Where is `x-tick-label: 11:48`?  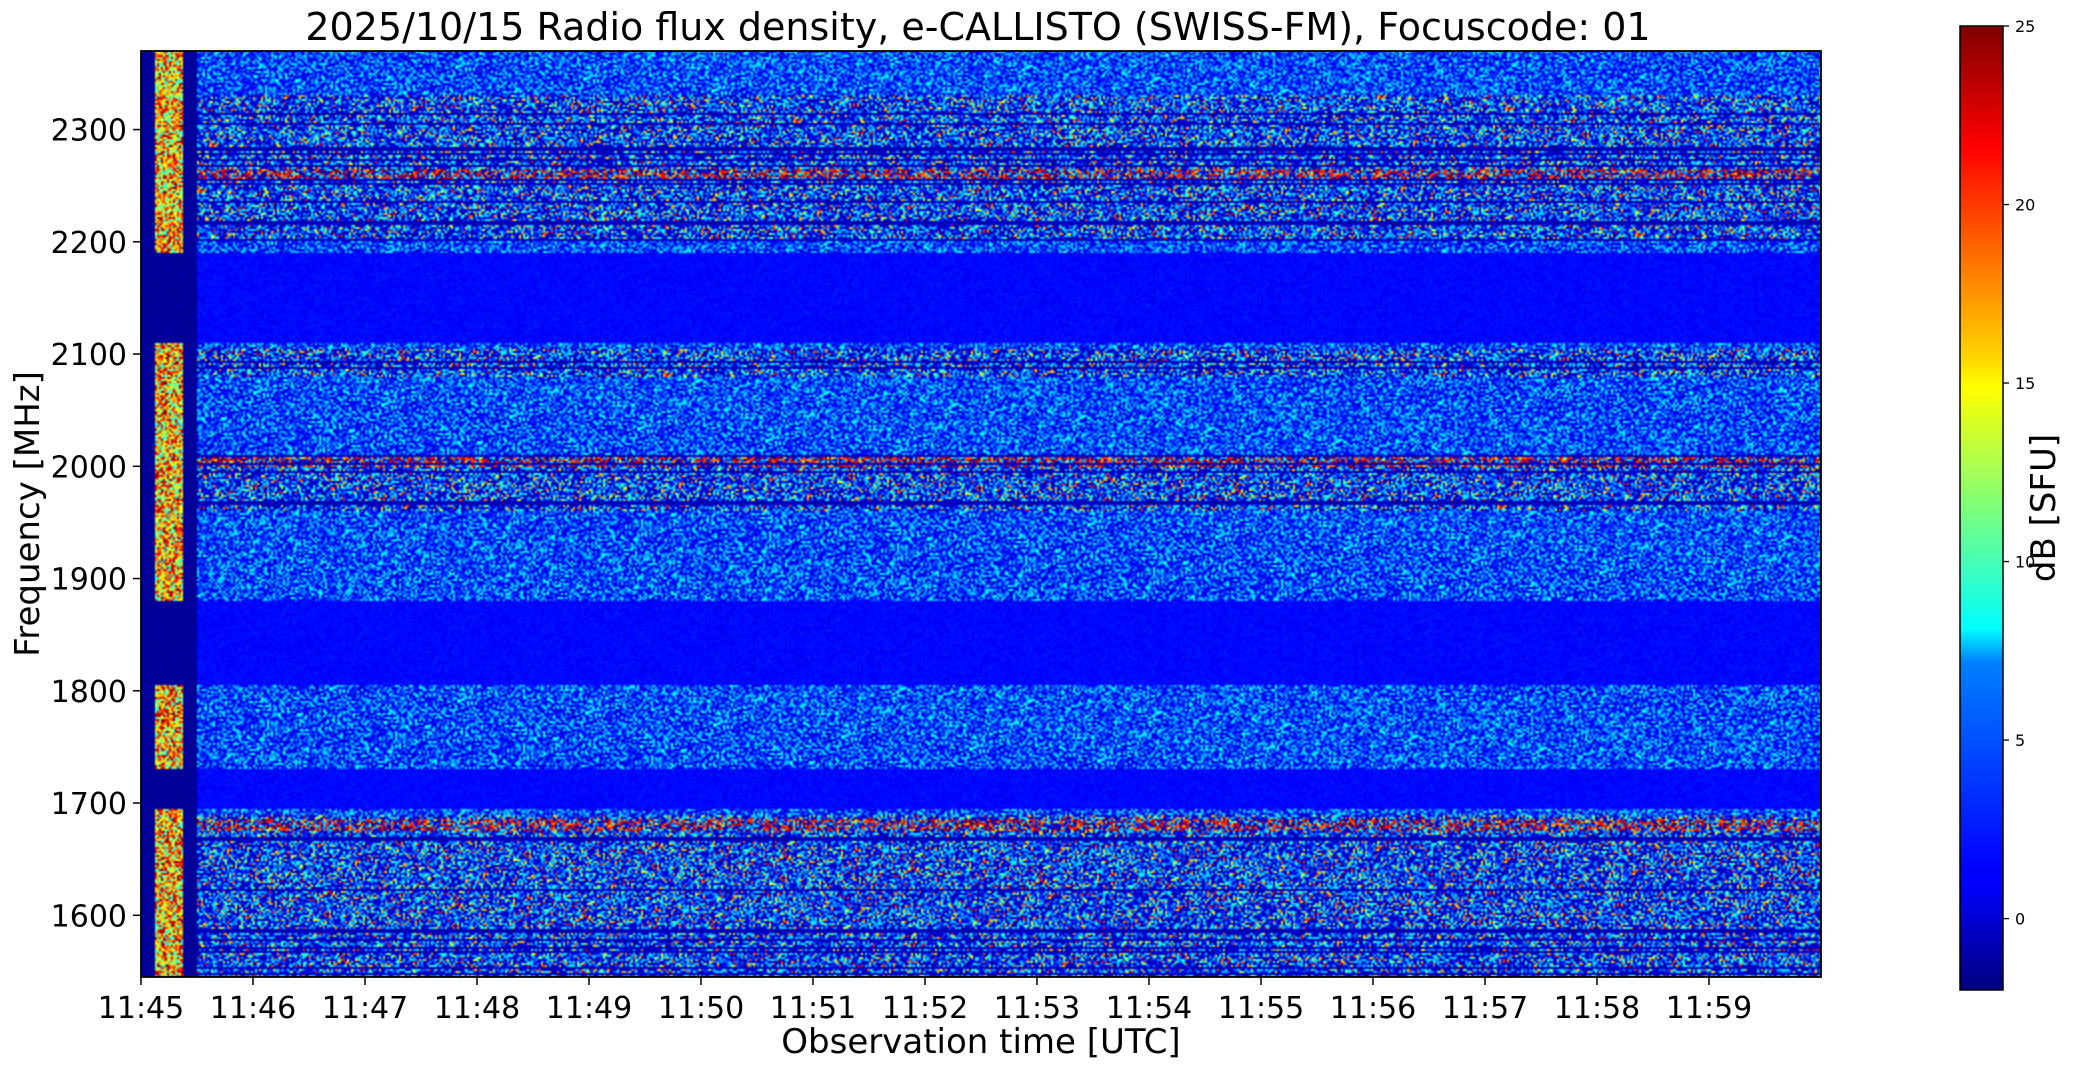
x-tick-label: 11:48 is located at coordinates (477, 1008).